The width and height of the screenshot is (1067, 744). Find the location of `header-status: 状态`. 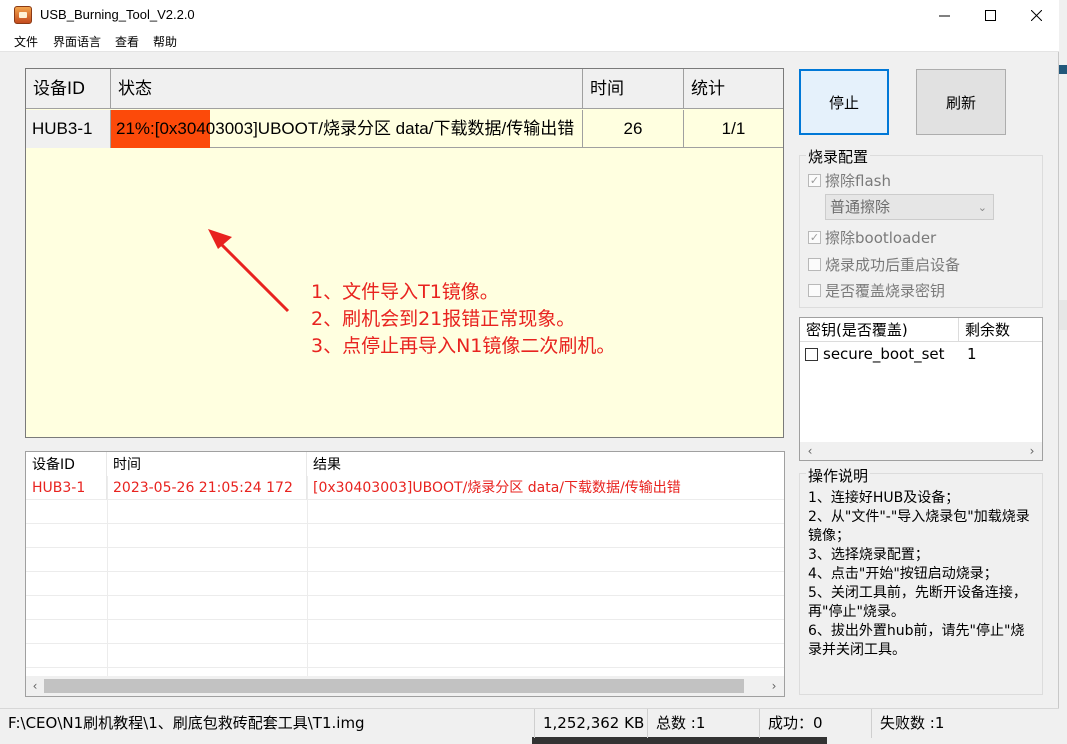

header-status: 状态 is located at coordinates (347, 89).